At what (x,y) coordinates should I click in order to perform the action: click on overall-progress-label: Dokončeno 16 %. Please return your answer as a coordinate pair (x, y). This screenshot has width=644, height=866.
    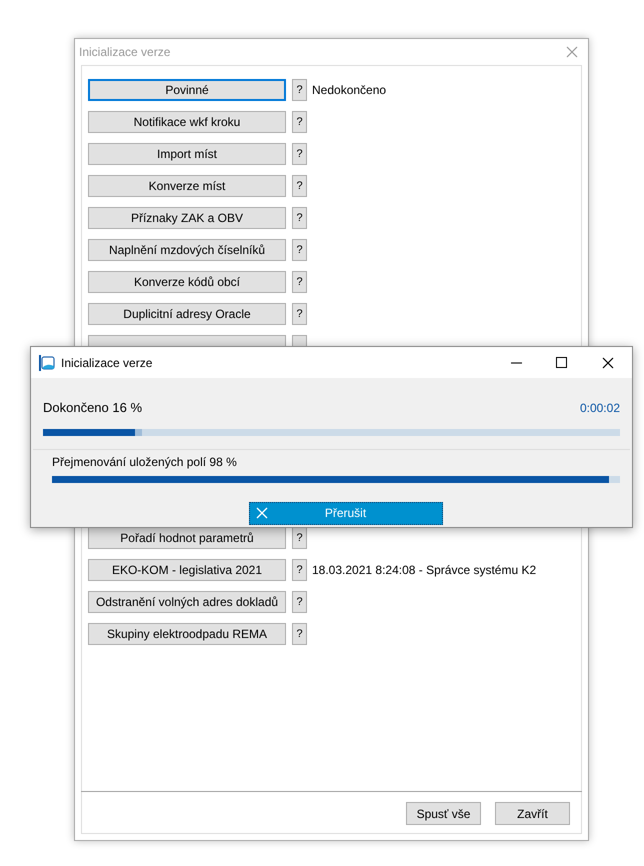
    Looking at the image, I should click on (92, 408).